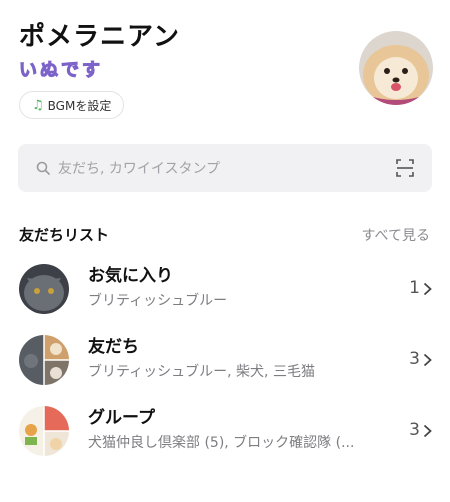 The width and height of the screenshot is (450, 502). Describe the element at coordinates (79, 105) in the screenshot. I see `set-bgm-label: BGMを設定` at that location.